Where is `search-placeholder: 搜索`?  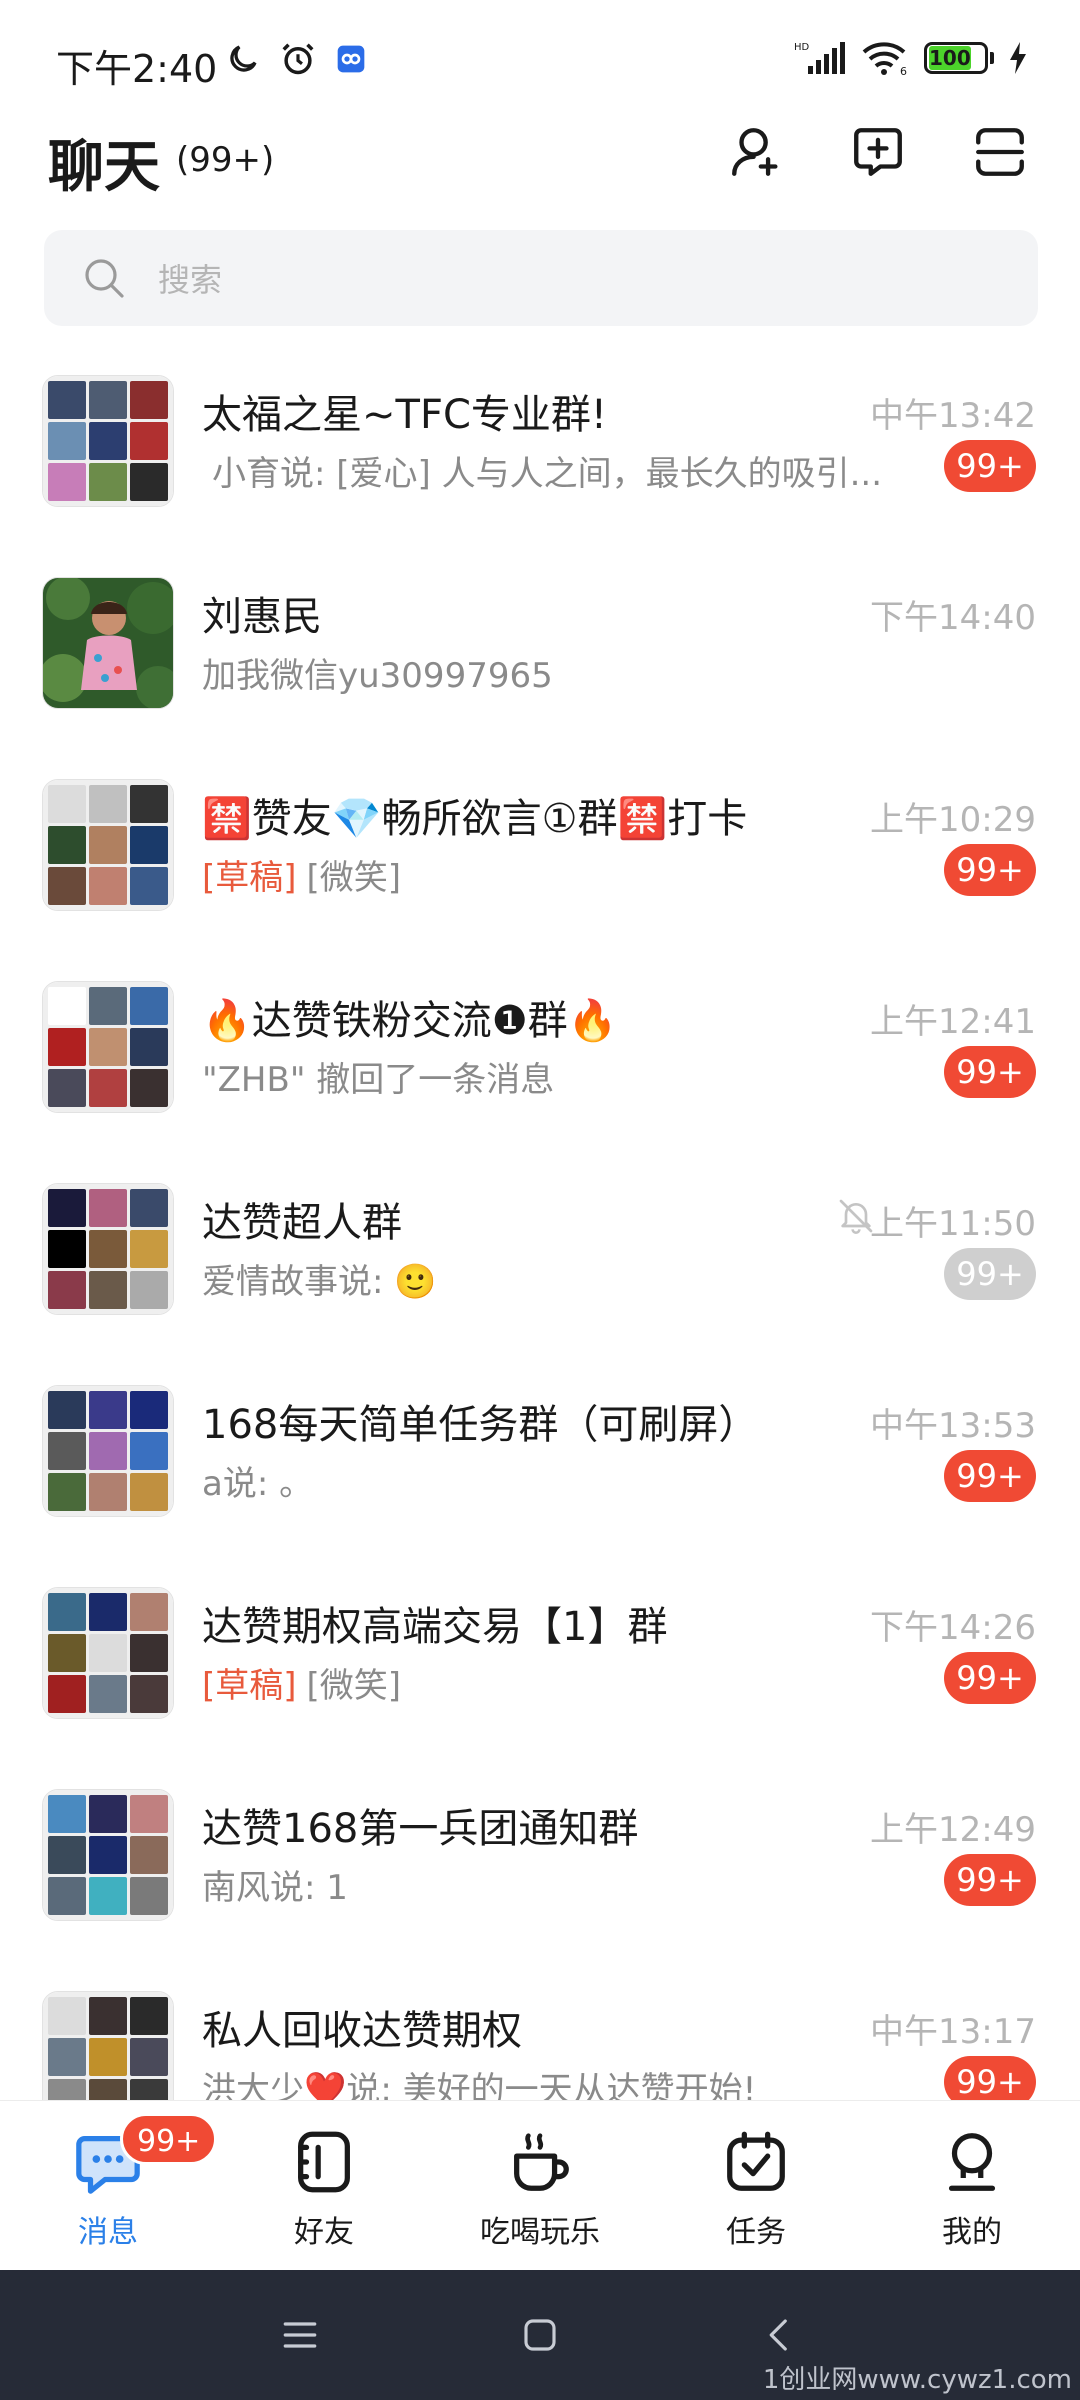 search-placeholder: 搜索 is located at coordinates (190, 280).